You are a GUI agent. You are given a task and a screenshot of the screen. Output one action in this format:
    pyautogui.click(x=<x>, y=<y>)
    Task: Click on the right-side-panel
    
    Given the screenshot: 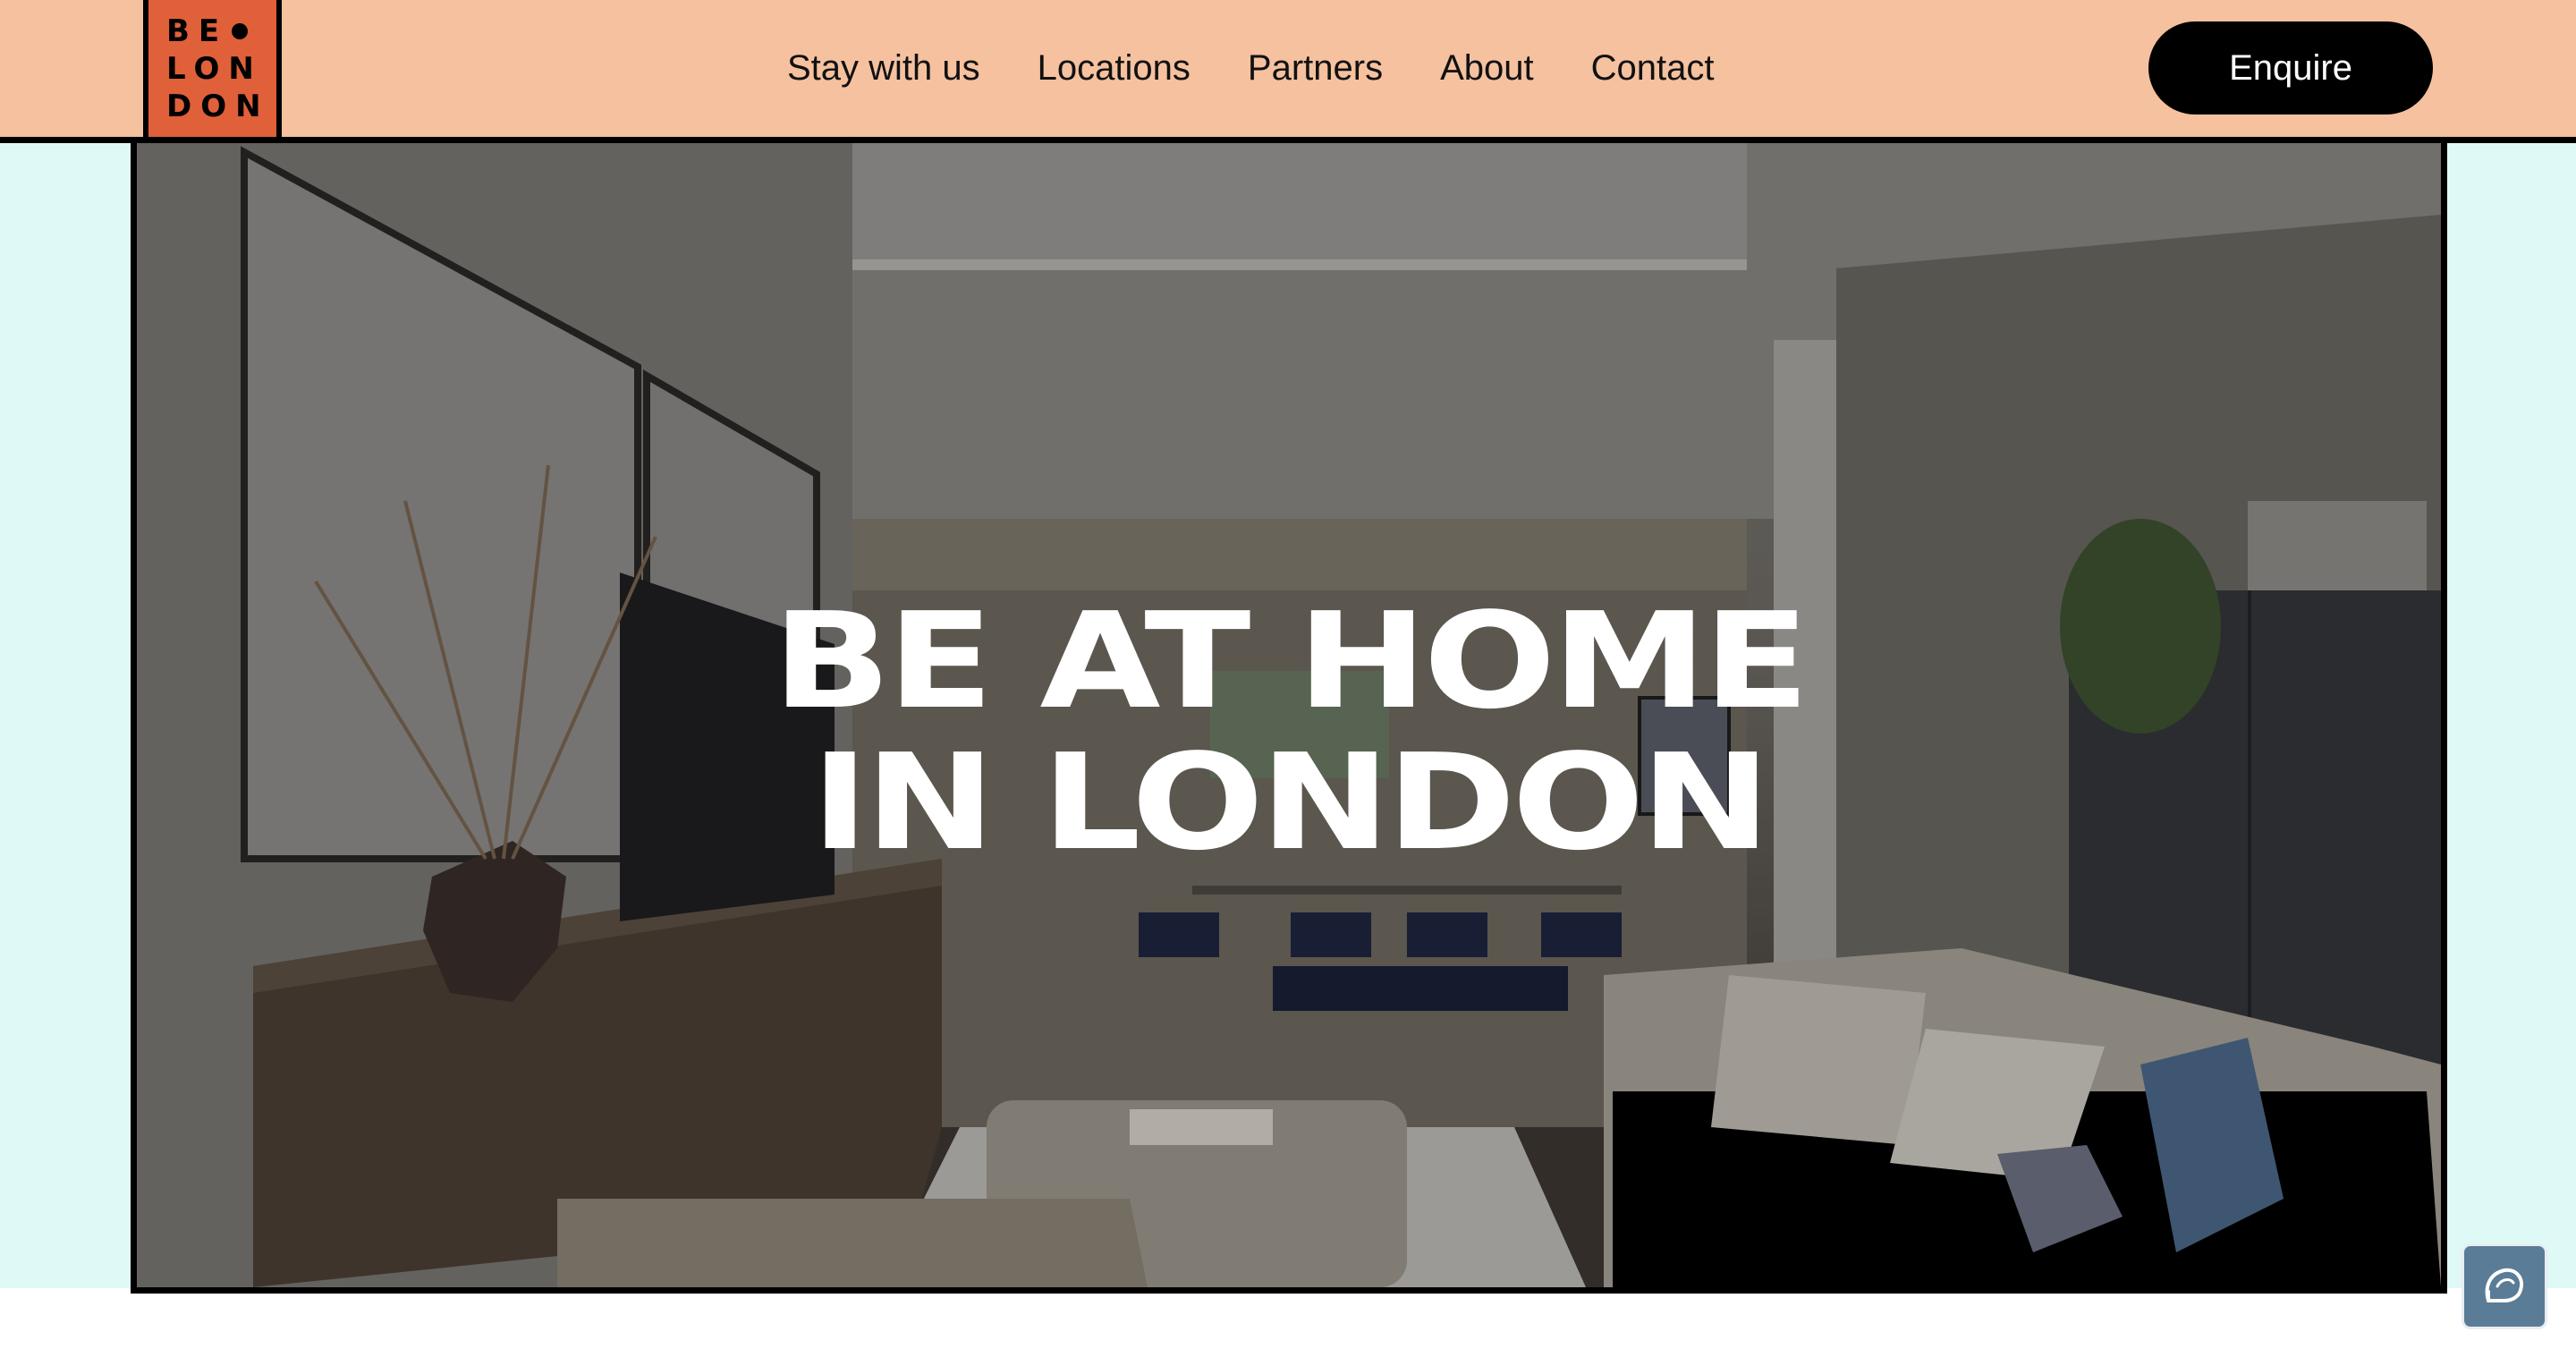 What is the action you would take?
    pyautogui.click(x=2511, y=715)
    